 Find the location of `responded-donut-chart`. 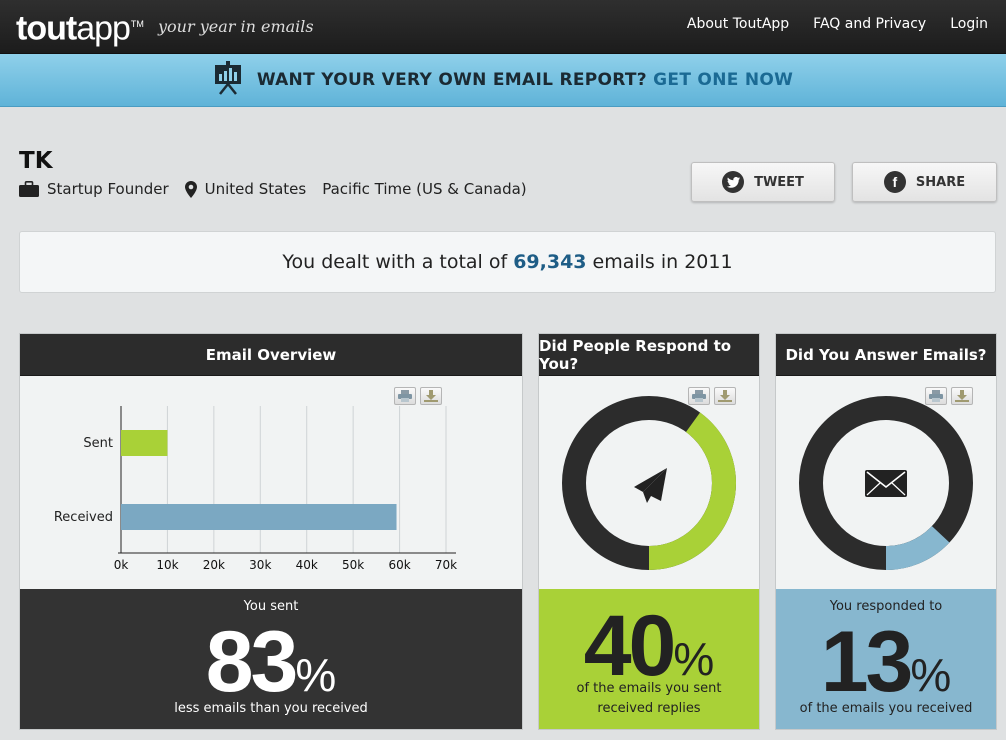

responded-donut-chart is located at coordinates (649, 483).